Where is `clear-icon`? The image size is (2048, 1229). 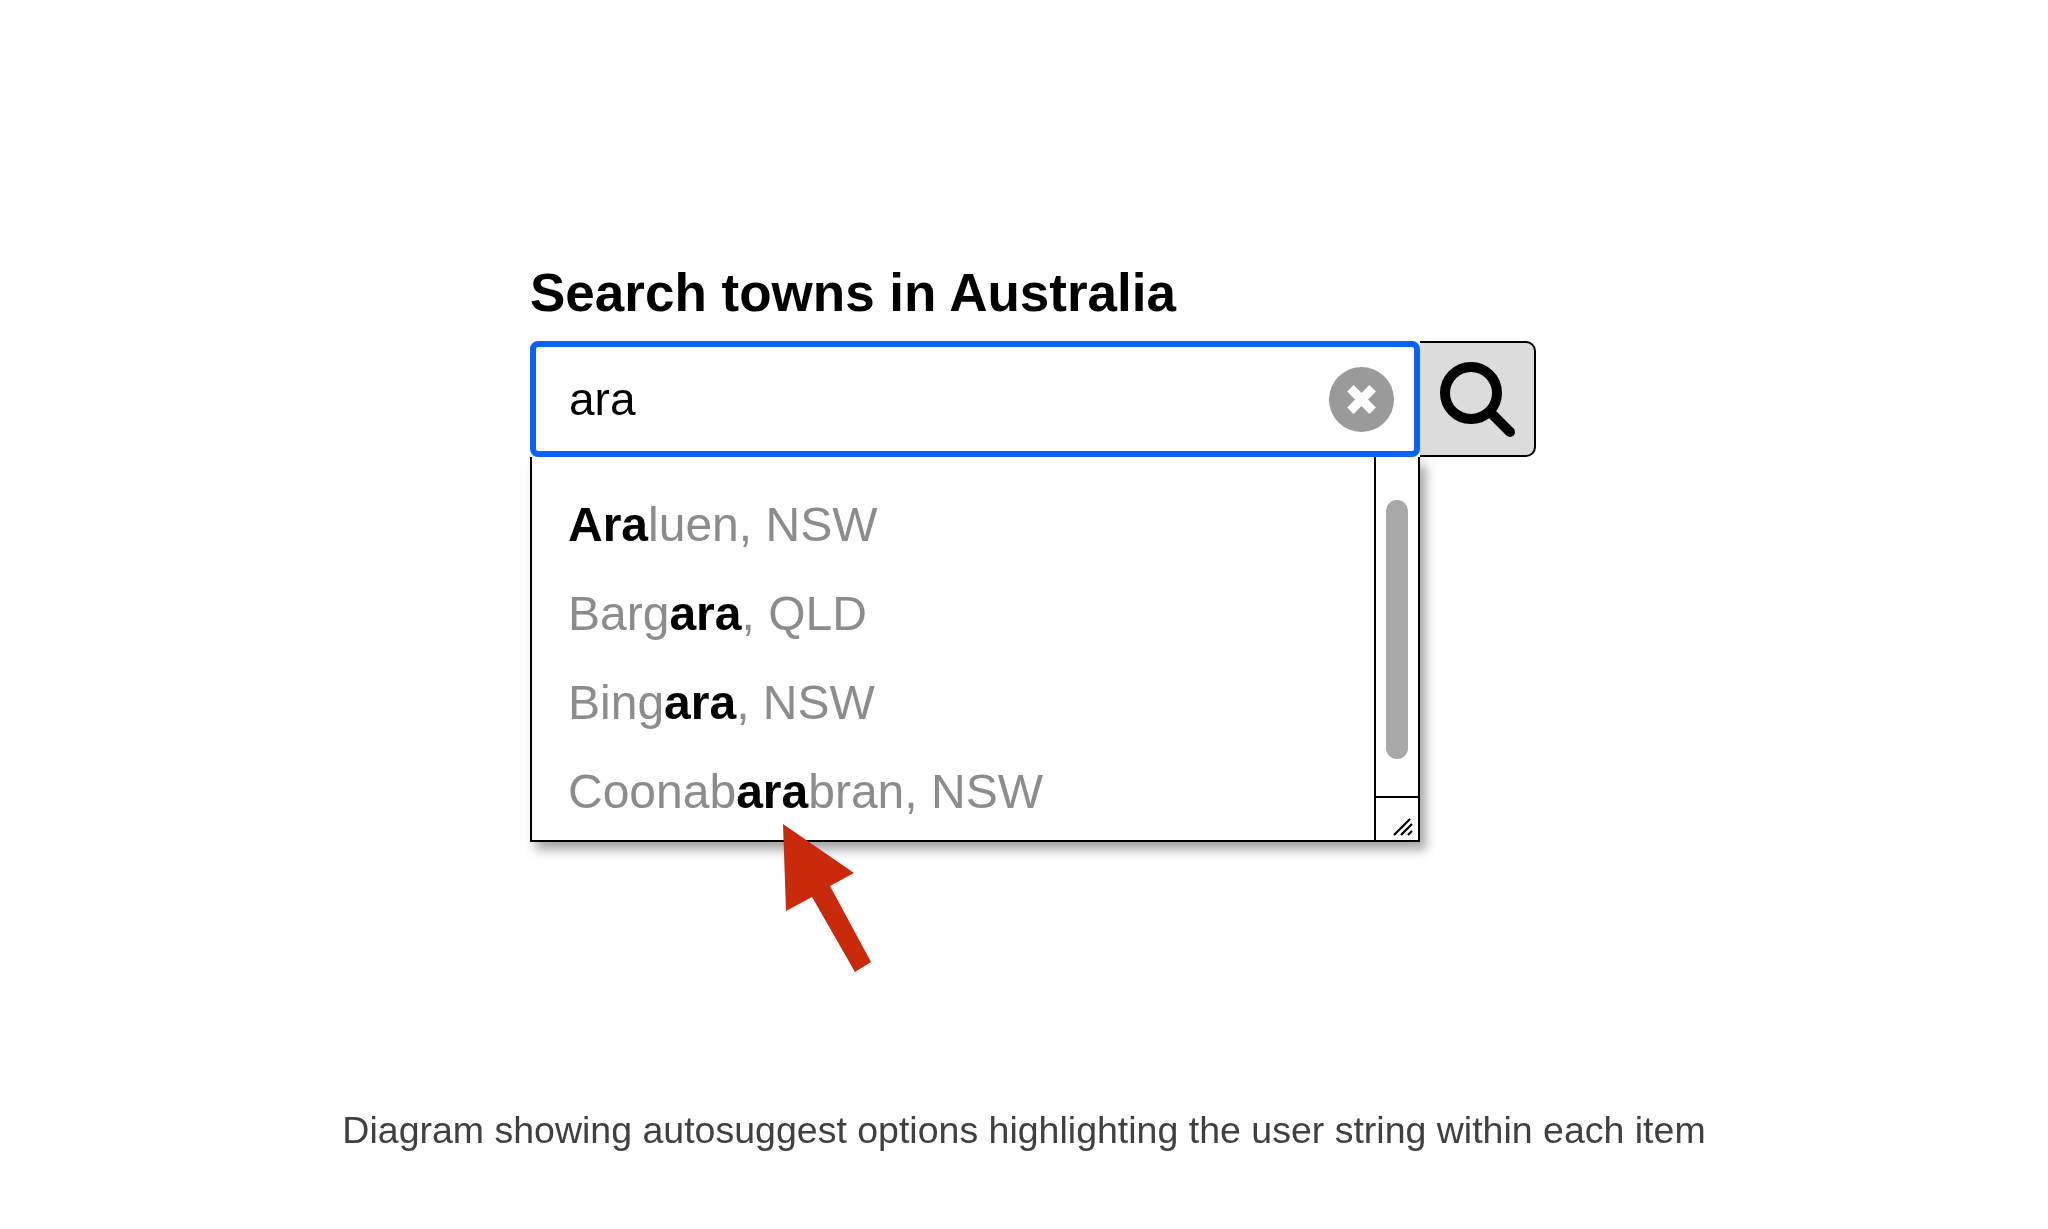 clear-icon is located at coordinates (1361, 399).